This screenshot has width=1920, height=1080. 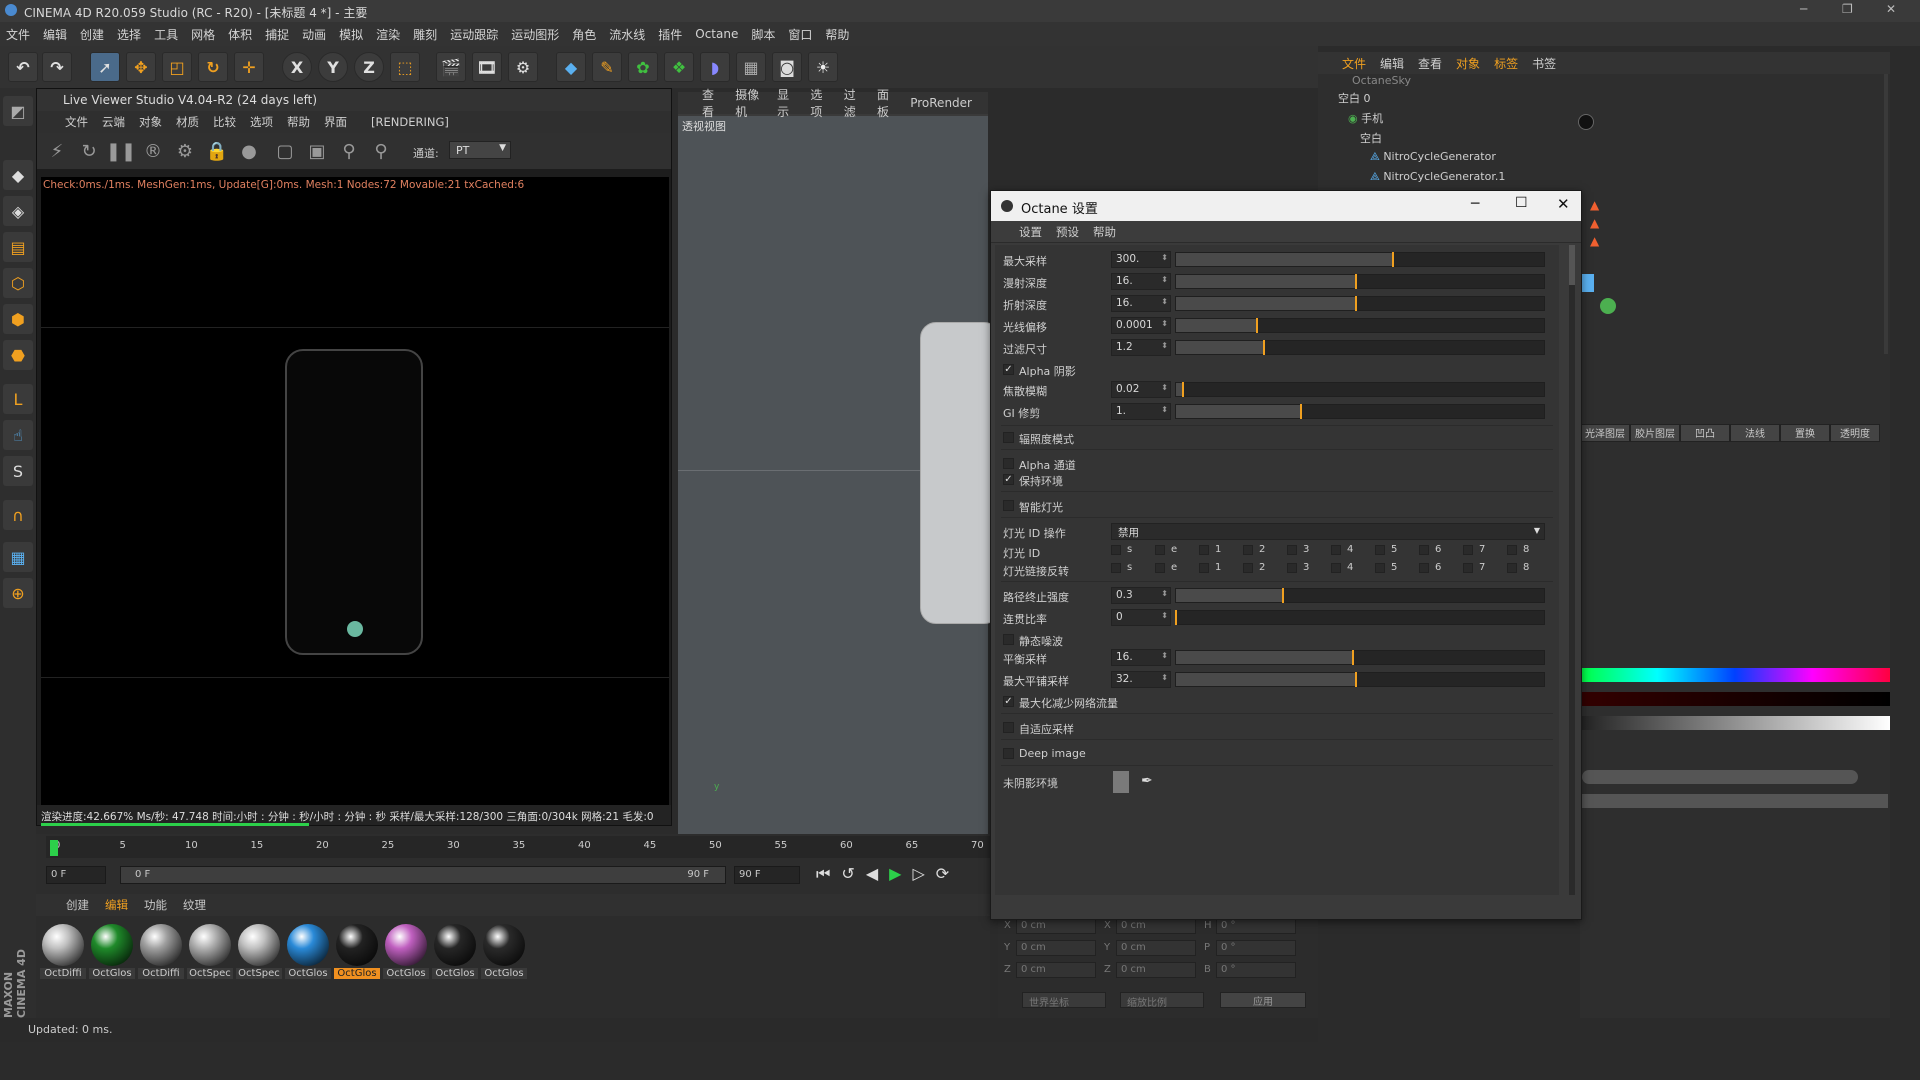 What do you see at coordinates (1141, 347) in the screenshot?
I see `filter-size-input: 1.2 ⬍` at bounding box center [1141, 347].